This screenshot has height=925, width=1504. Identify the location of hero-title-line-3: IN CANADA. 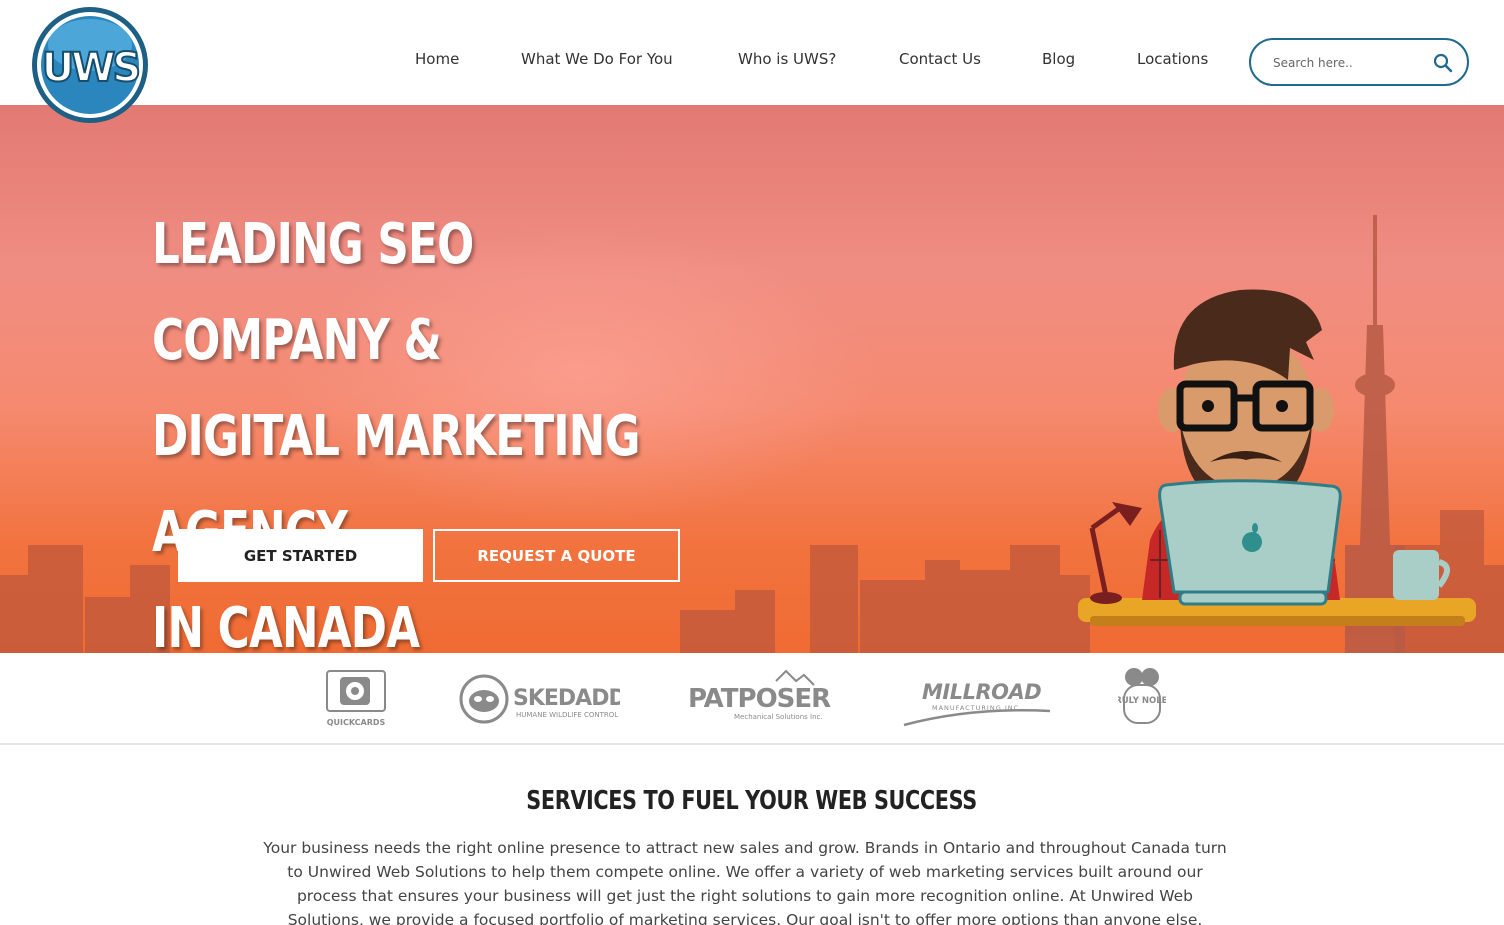
(286, 624).